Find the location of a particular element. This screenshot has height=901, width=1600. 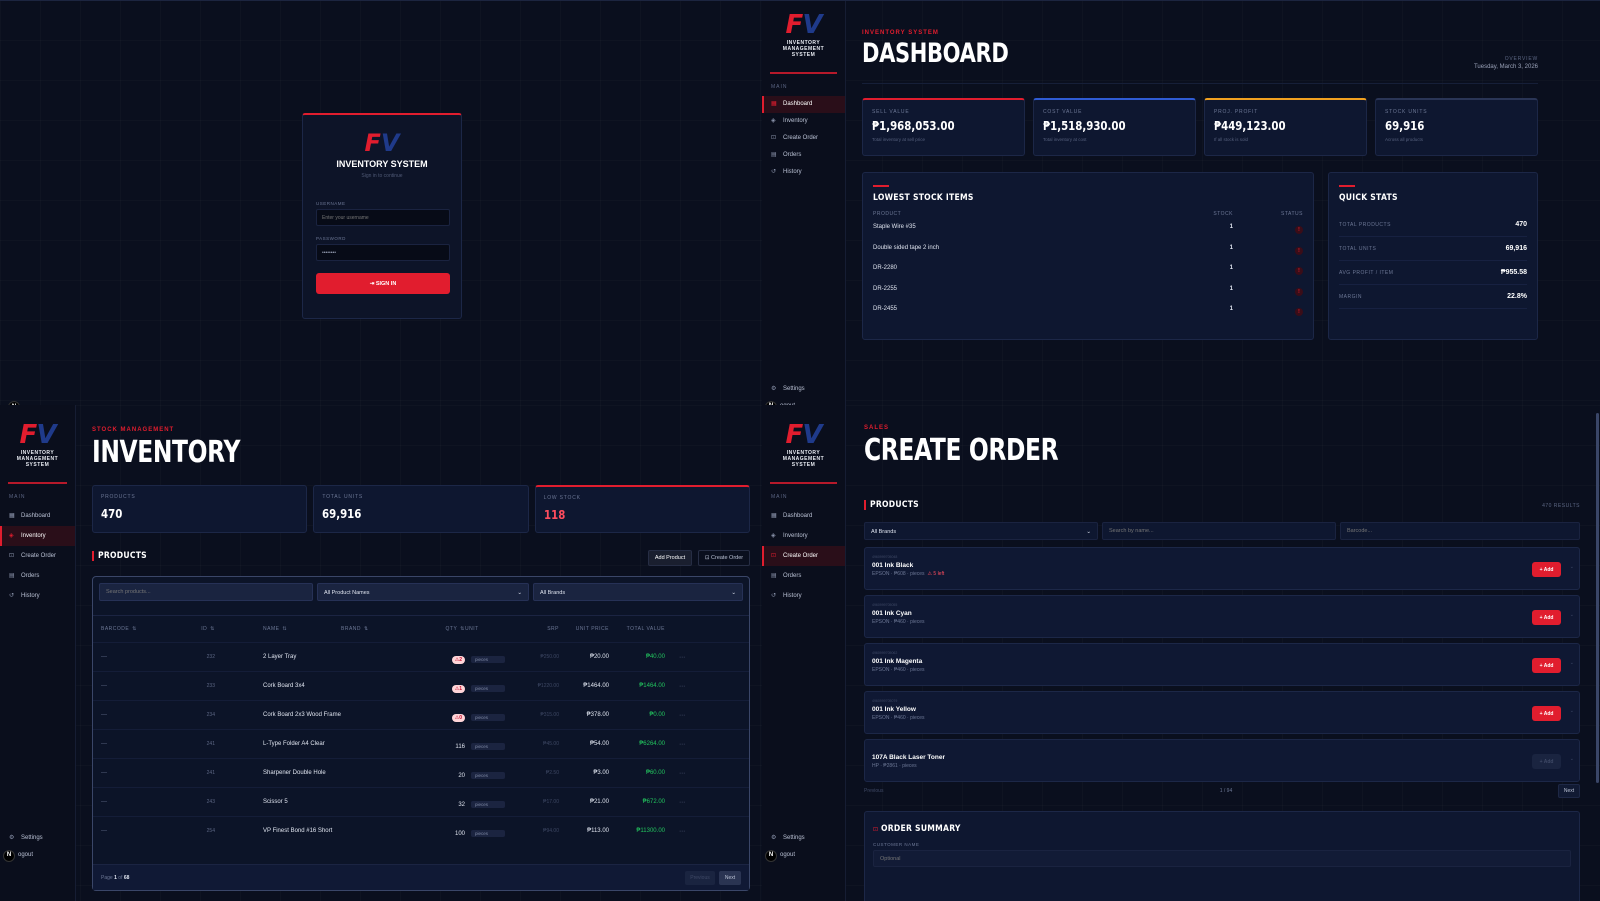

column-header: SRP is located at coordinates (542, 629).